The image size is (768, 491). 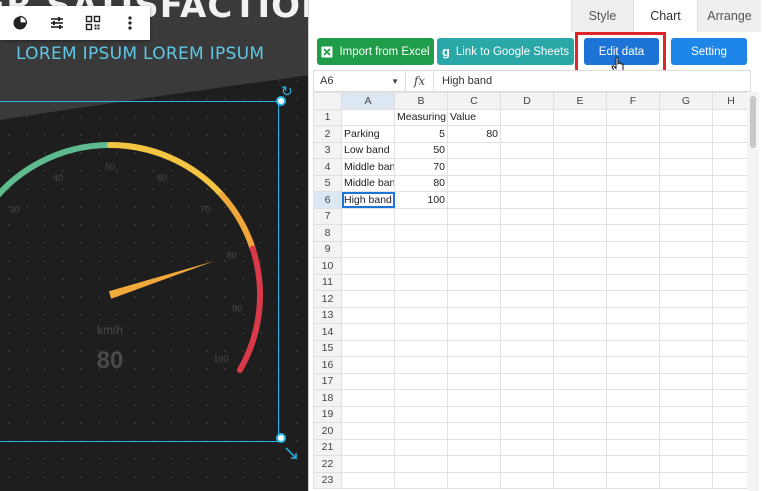 I want to click on row-header: 6, so click(x=327, y=200).